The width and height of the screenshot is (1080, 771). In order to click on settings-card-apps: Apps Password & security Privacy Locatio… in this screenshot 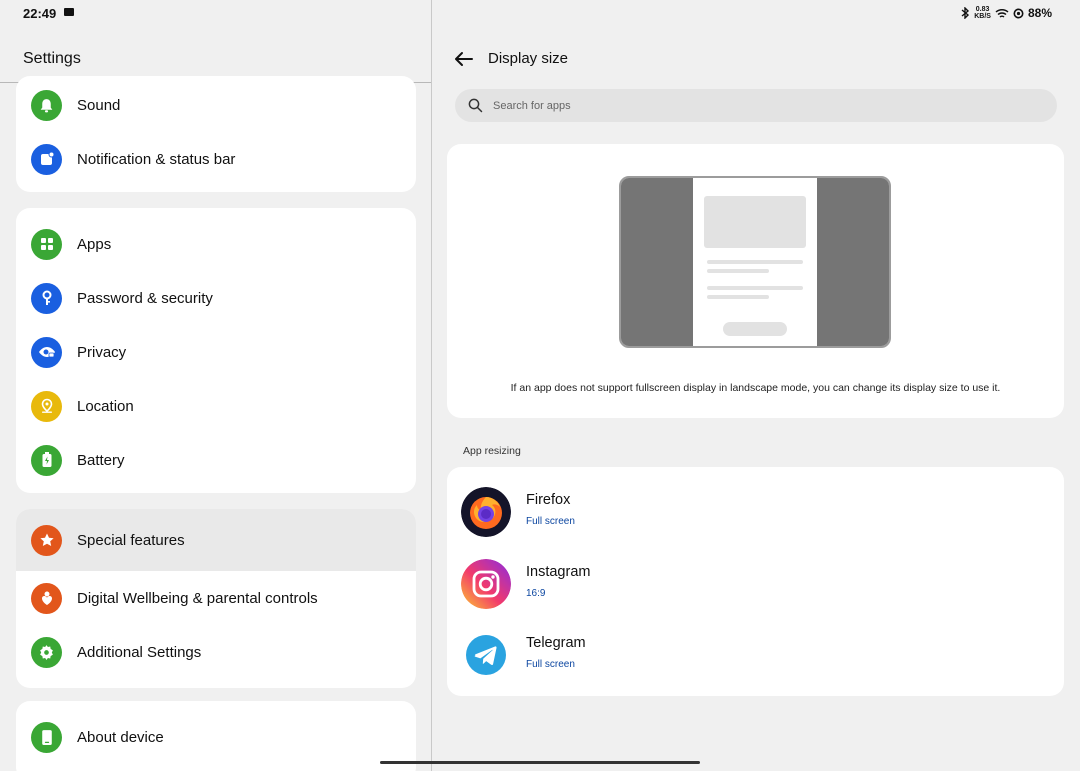, I will do `click(216, 350)`.